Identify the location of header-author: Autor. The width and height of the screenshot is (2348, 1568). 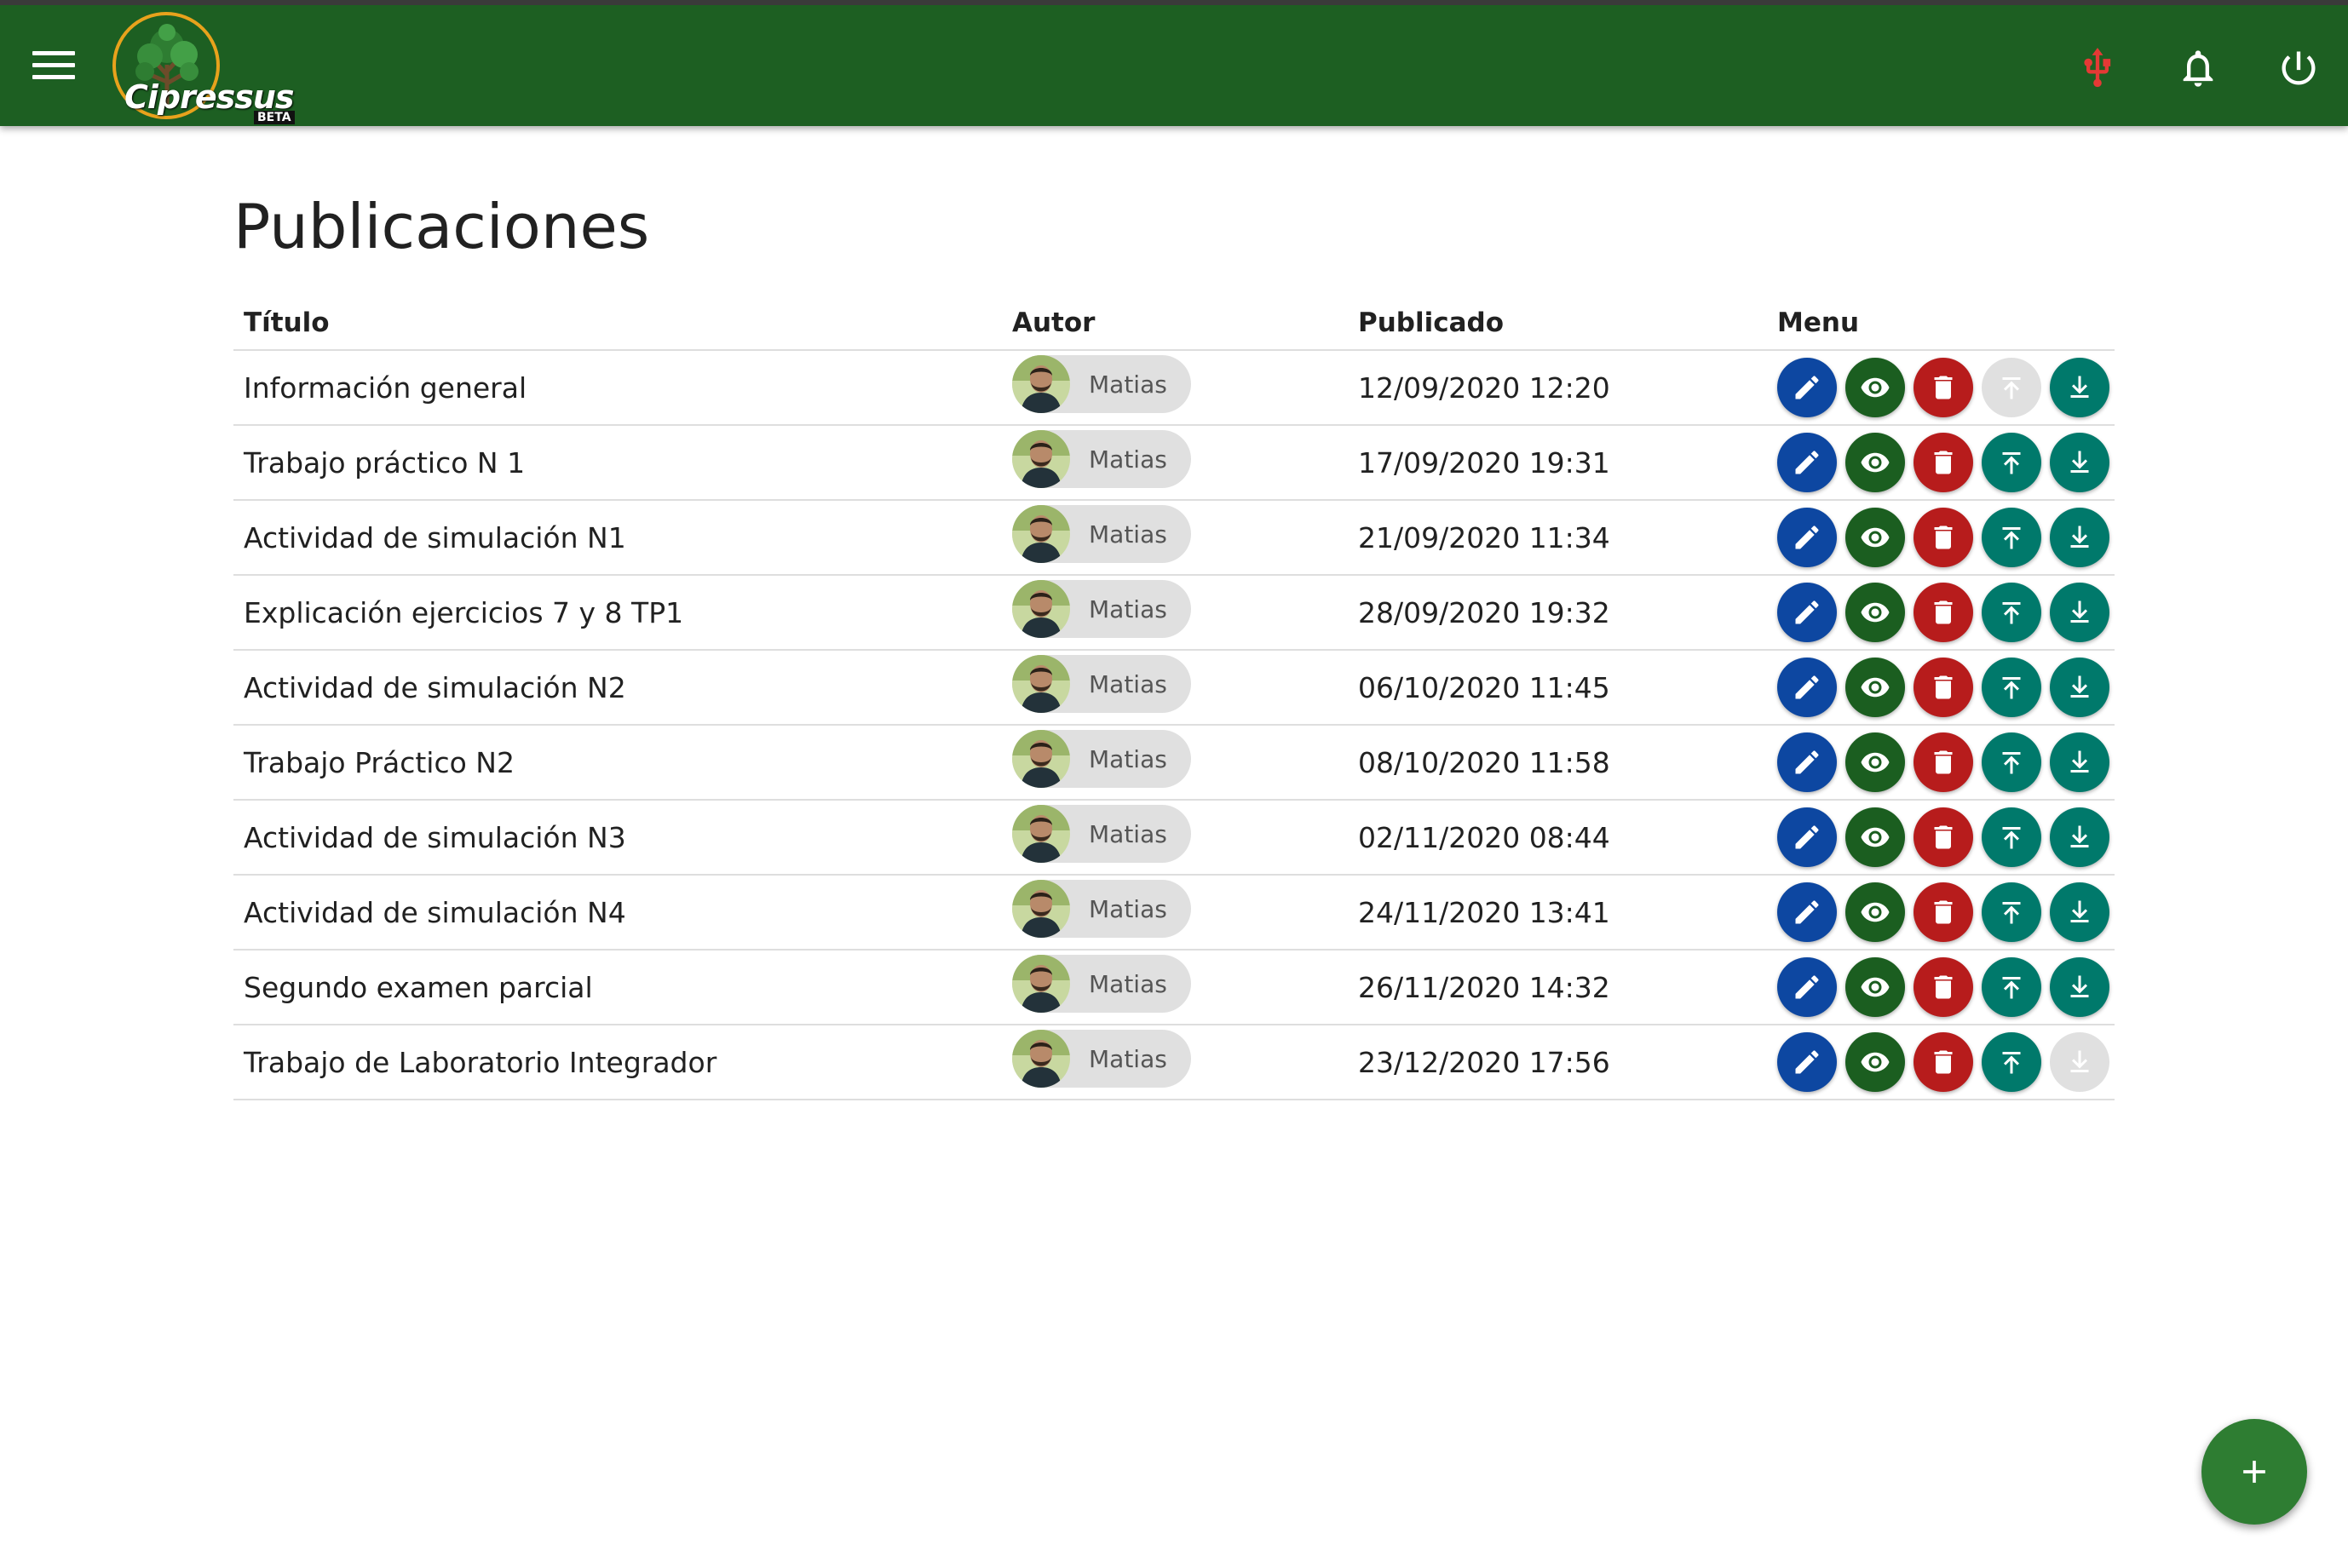
(1175, 323).